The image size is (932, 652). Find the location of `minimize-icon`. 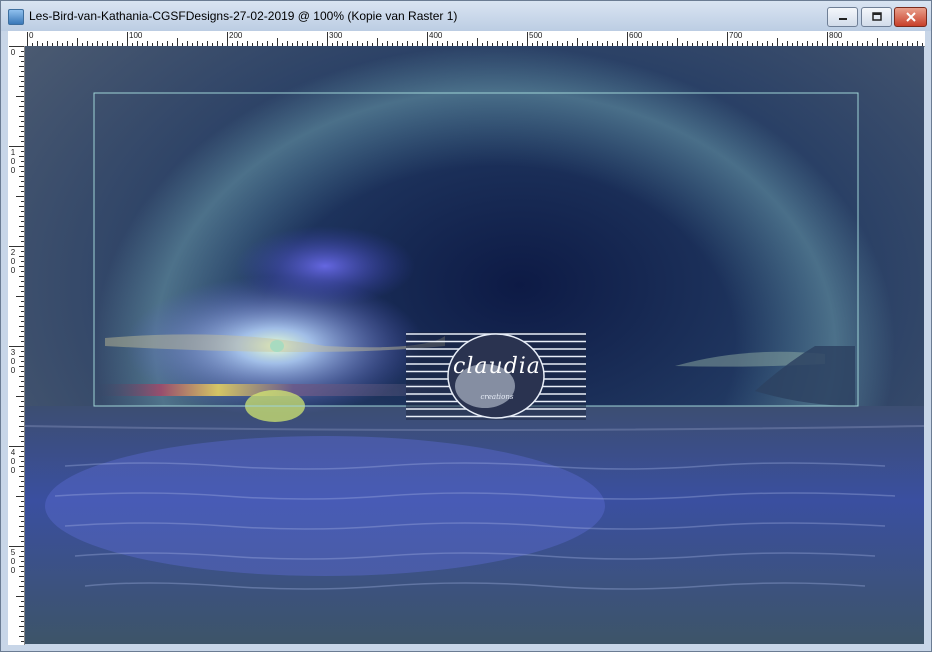

minimize-icon is located at coordinates (842, 19).